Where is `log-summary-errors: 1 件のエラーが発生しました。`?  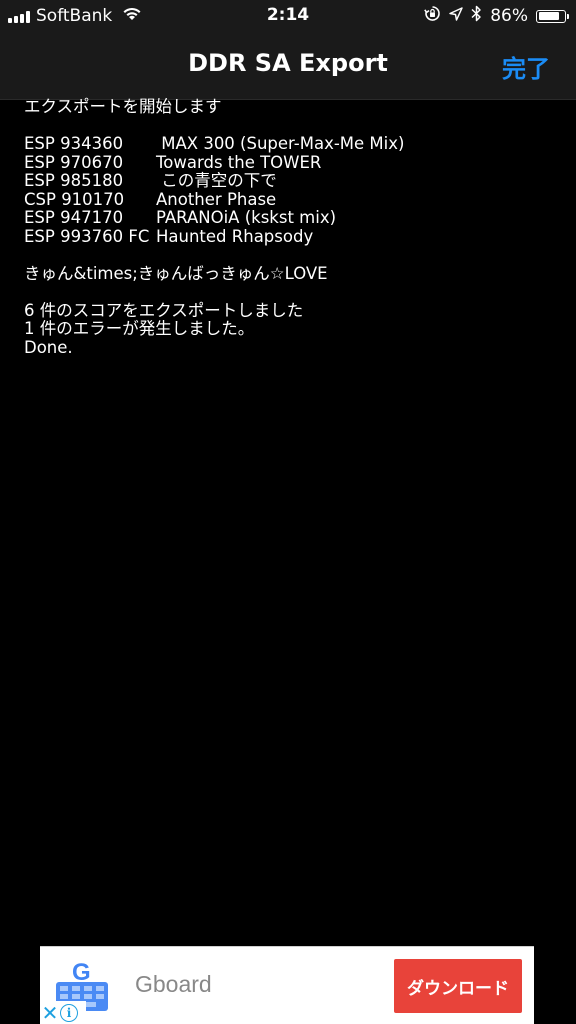 log-summary-errors: 1 件のエラーが発生しました。 is located at coordinates (139, 328).